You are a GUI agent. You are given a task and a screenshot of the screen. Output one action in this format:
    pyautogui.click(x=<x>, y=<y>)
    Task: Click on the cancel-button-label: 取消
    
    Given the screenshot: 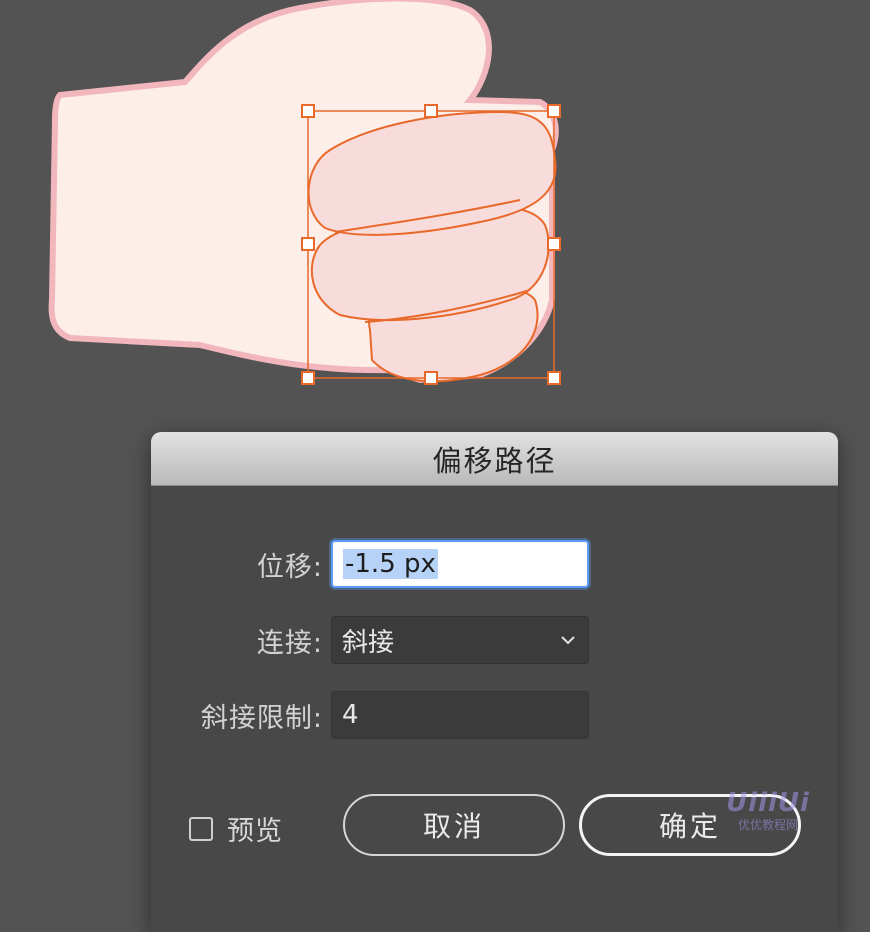 What is the action you would take?
    pyautogui.click(x=453, y=826)
    